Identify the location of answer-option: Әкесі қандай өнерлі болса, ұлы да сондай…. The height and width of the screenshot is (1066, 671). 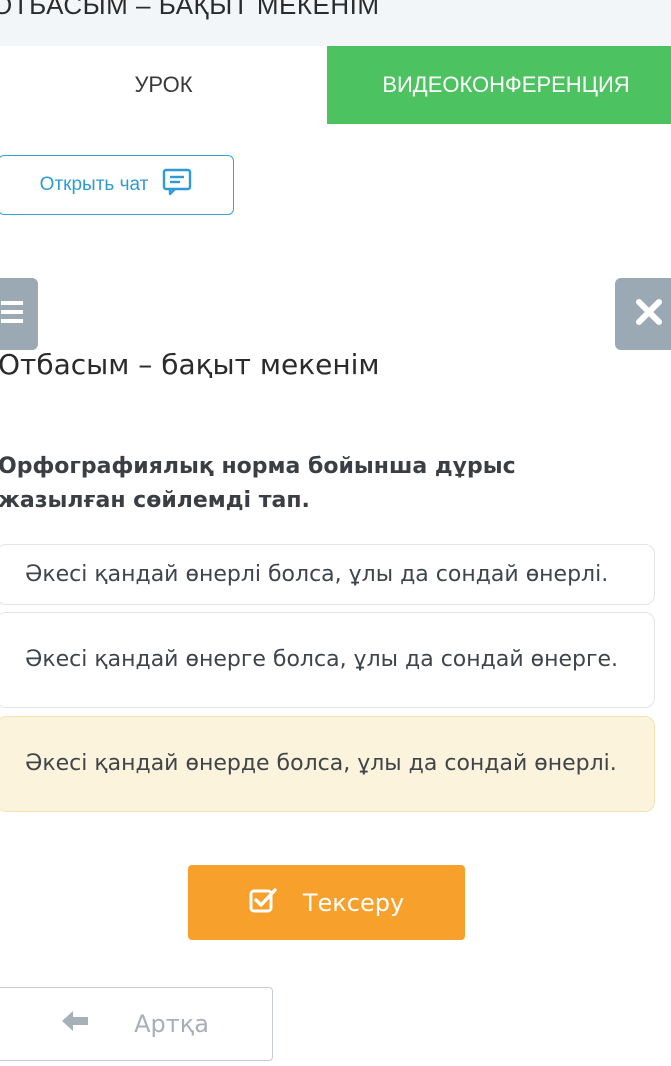
(327, 574).